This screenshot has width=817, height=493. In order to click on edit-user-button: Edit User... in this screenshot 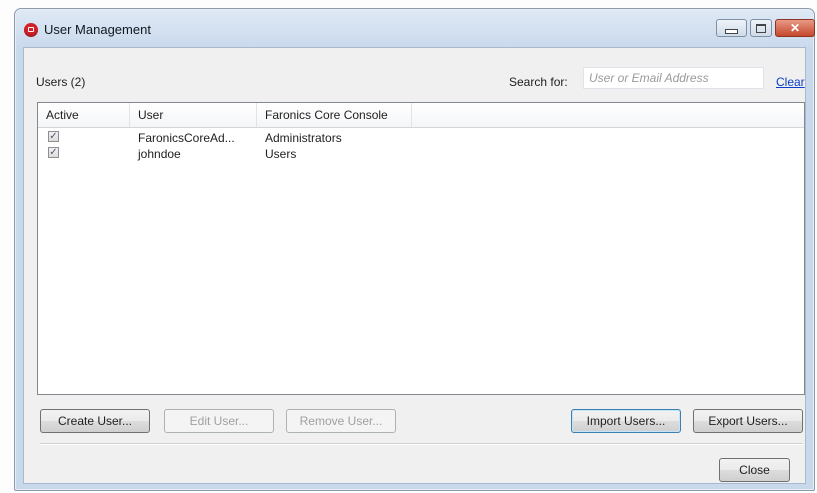, I will do `click(219, 421)`.